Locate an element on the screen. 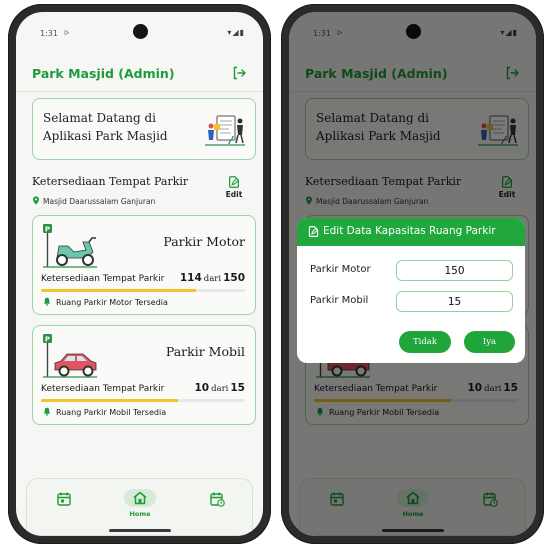 The height and width of the screenshot is (548, 547). availability-status: Ruang Parkir Mobil Tersedia is located at coordinates (104, 412).